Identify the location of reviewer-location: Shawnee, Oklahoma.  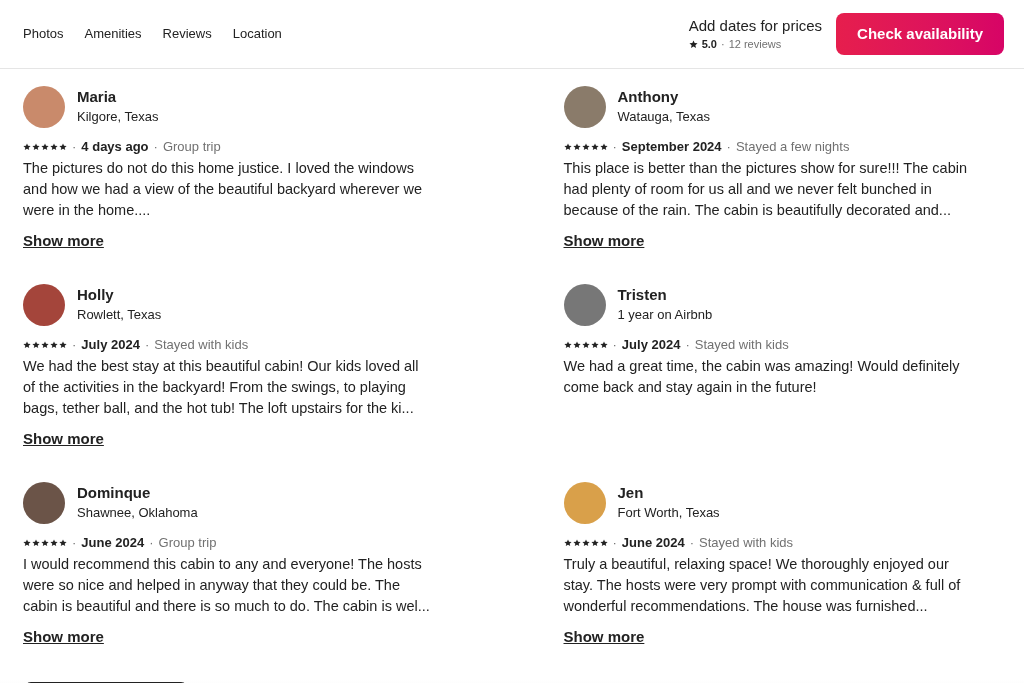
(137, 513).